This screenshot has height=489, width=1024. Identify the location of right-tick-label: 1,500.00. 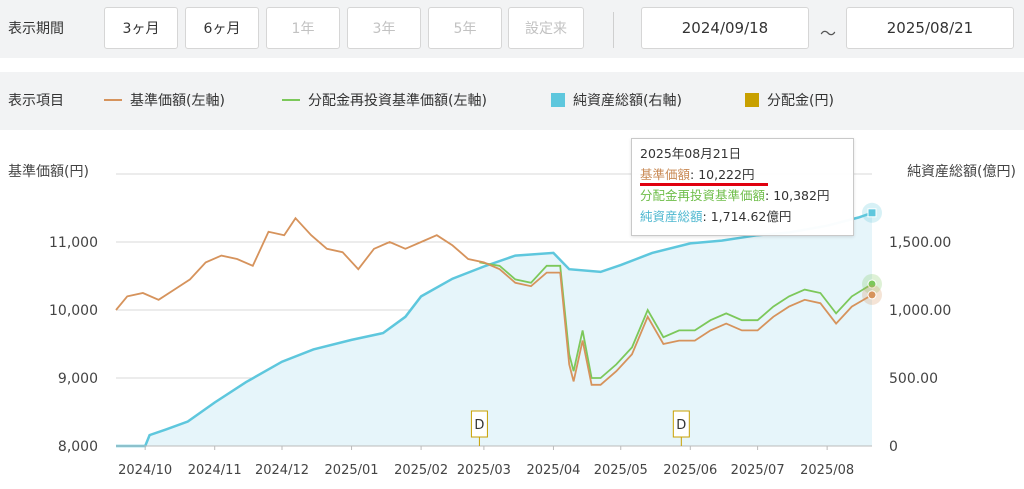
(920, 243).